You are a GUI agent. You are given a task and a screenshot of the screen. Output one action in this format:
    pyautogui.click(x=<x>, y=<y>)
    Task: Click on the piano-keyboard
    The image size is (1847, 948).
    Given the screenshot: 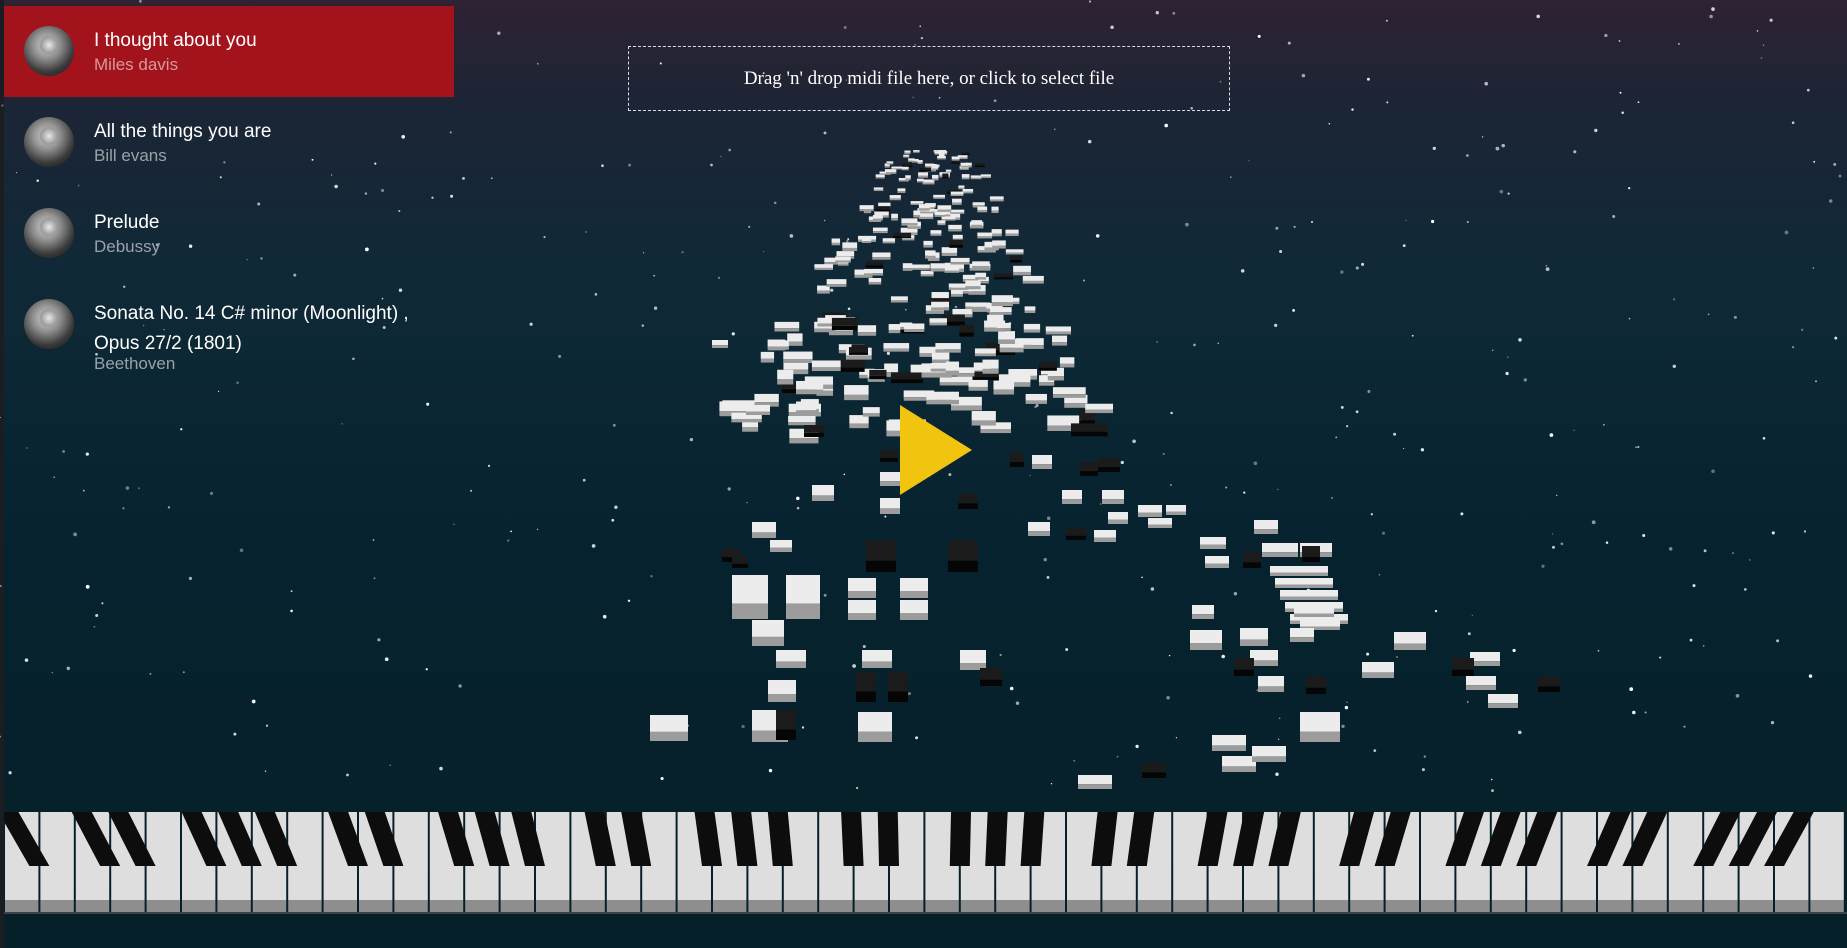 What is the action you would take?
    pyautogui.click(x=925, y=863)
    